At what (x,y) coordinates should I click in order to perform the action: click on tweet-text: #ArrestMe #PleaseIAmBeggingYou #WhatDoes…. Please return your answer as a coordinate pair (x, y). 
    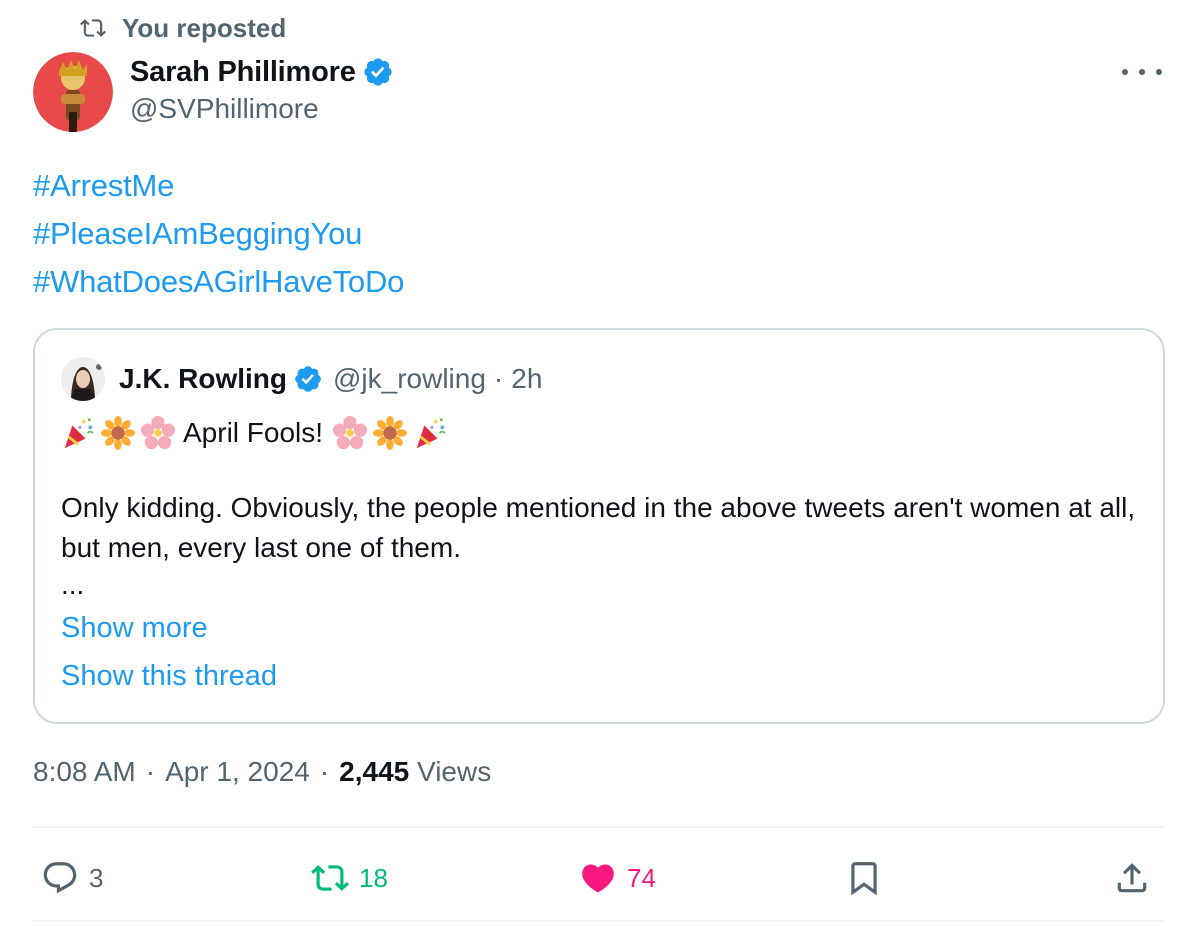
    Looking at the image, I should click on (218, 234).